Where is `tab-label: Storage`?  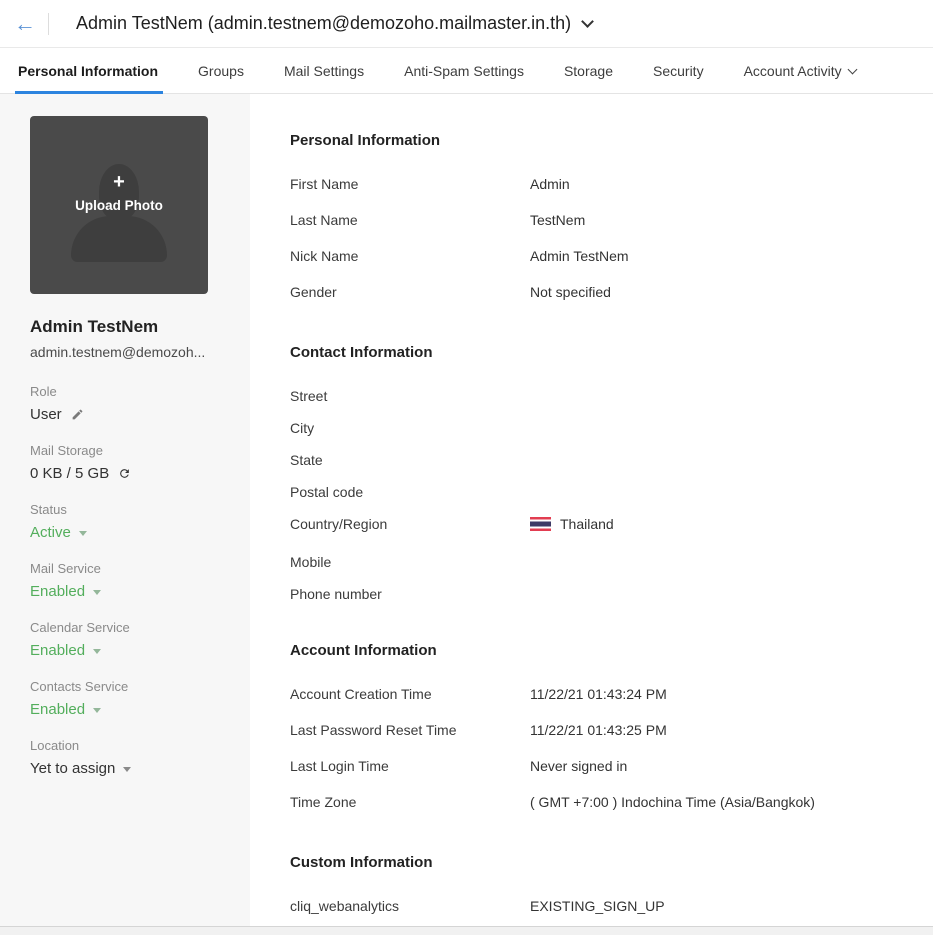 tab-label: Storage is located at coordinates (588, 70).